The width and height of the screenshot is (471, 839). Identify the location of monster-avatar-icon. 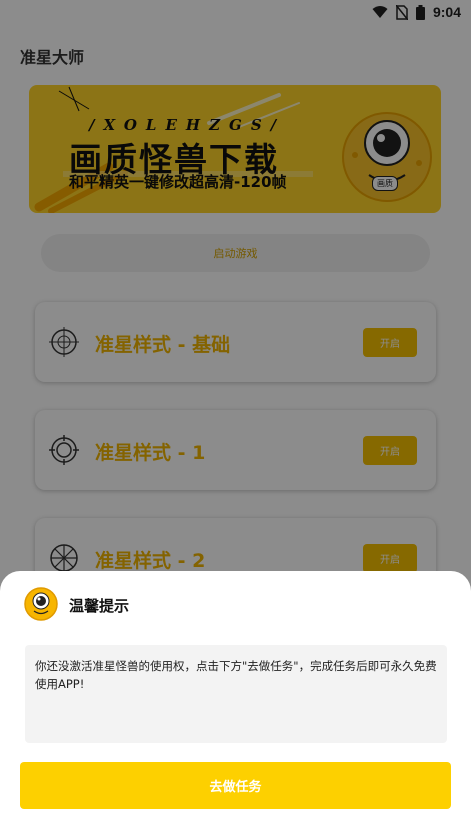
(41, 604).